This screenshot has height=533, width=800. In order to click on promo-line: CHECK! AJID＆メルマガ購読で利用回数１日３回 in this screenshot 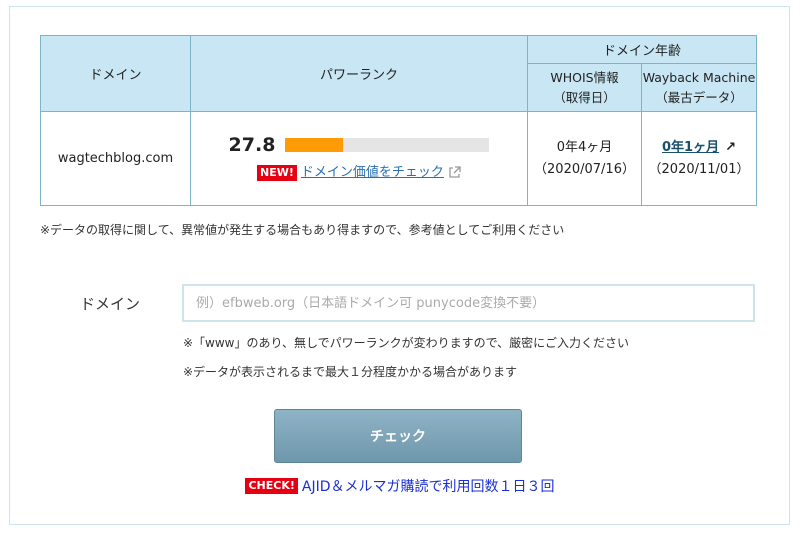, I will do `click(400, 486)`.